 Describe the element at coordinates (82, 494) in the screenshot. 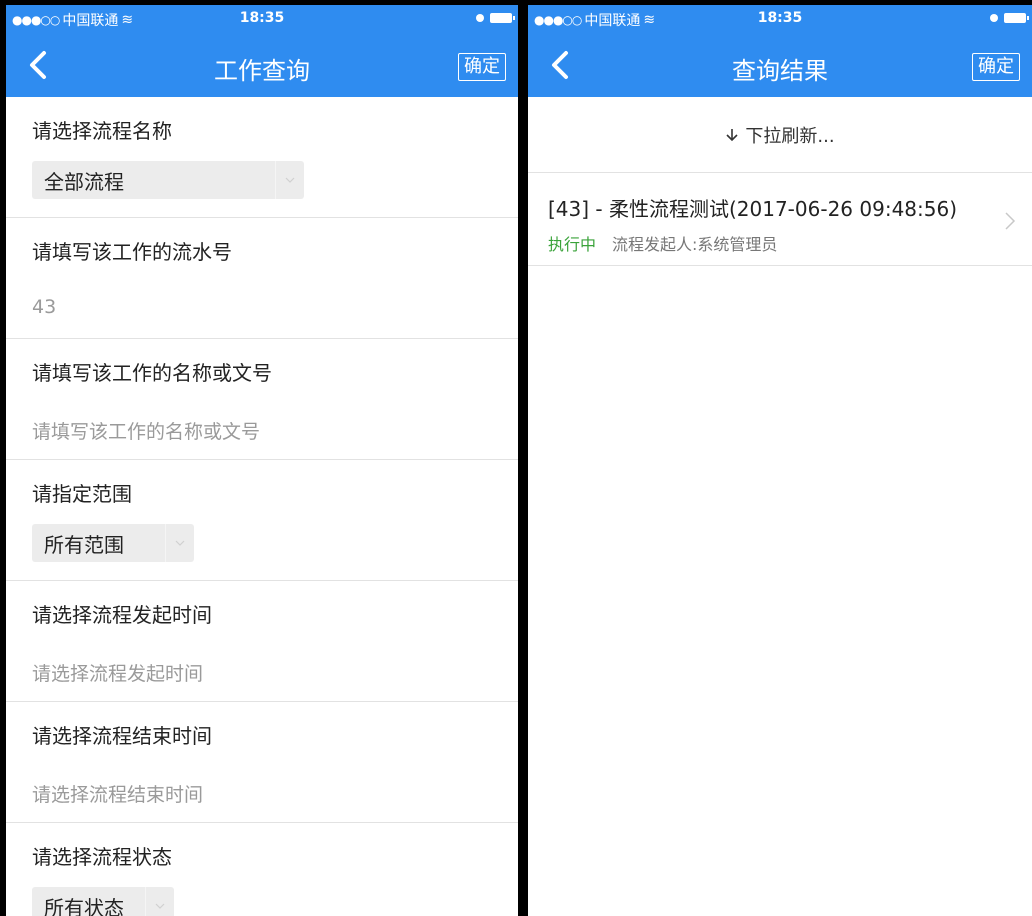

I see `section-label: 请指定范围` at that location.